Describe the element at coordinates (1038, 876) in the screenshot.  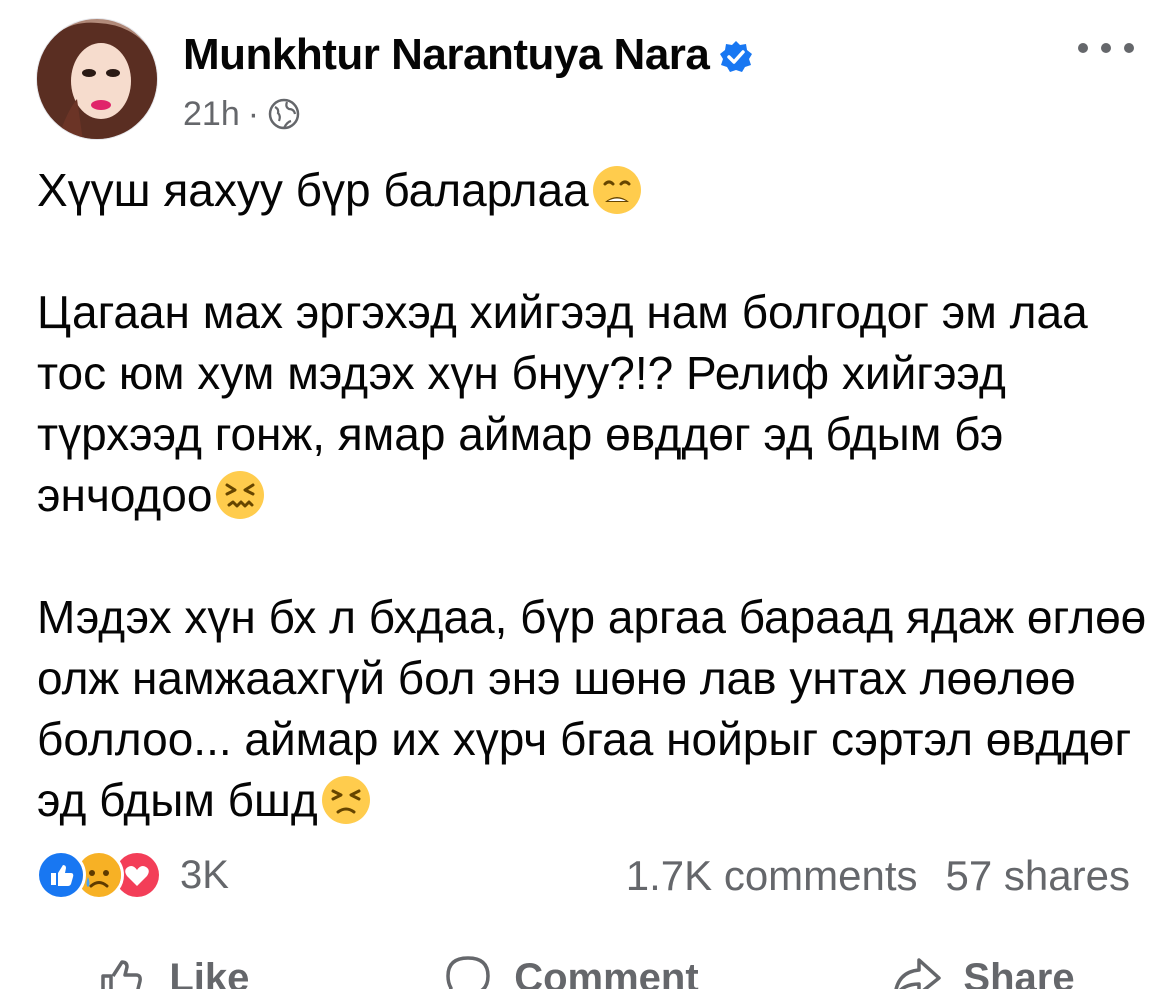
I see `shares-count: 57 shares` at that location.